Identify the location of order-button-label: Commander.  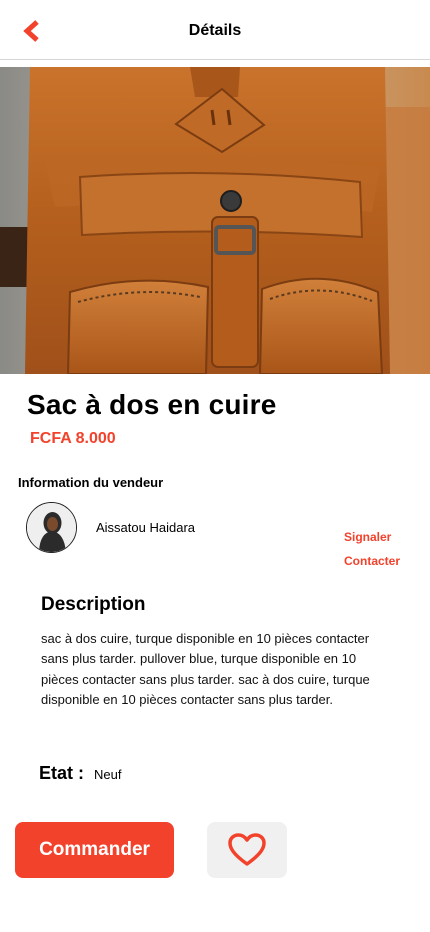
(94, 849).